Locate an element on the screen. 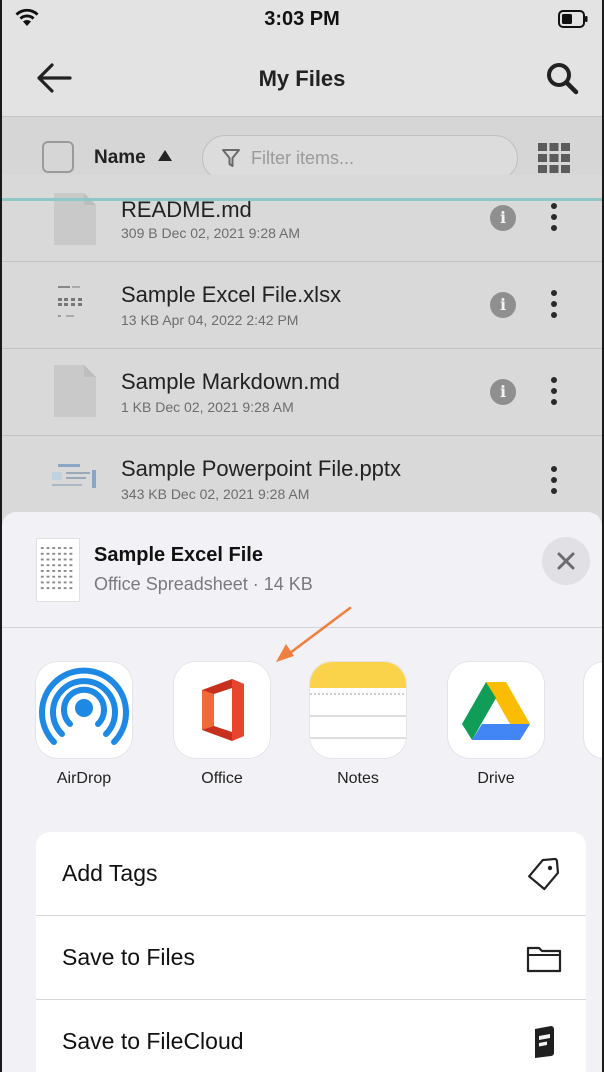 Image resolution: width=604 pixels, height=1072 pixels. app-label: AirDrop is located at coordinates (84, 778).